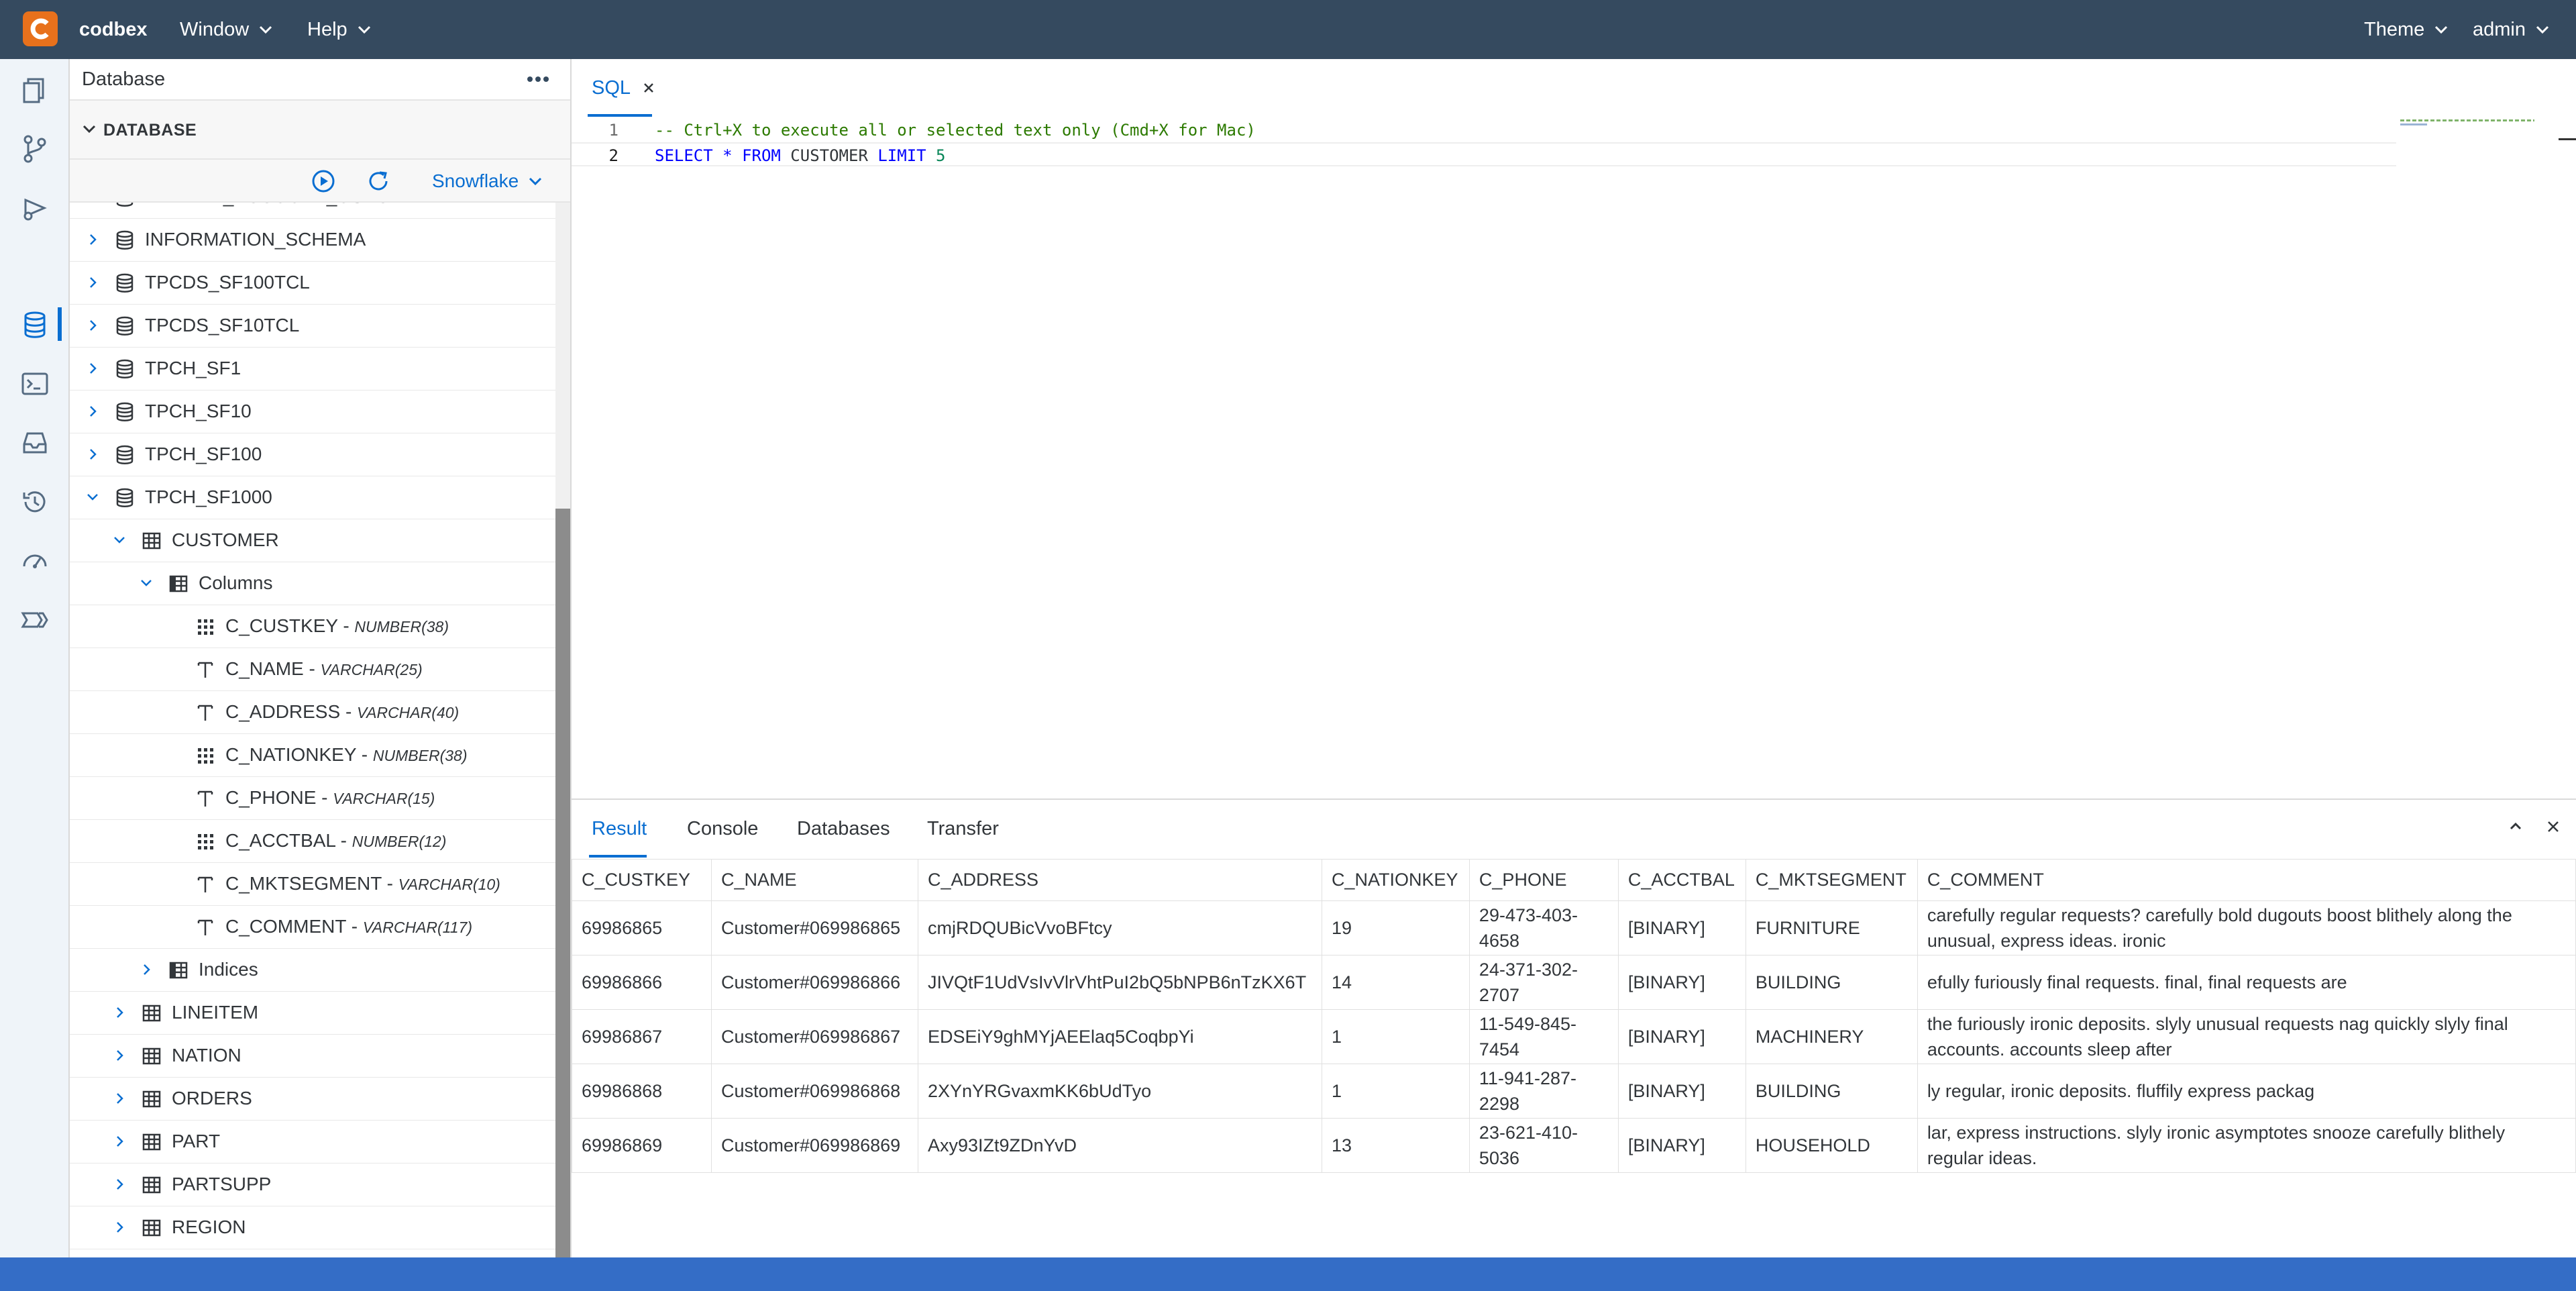  Describe the element at coordinates (1681, 880) in the screenshot. I see `column-header: C_ACCTBAL` at that location.